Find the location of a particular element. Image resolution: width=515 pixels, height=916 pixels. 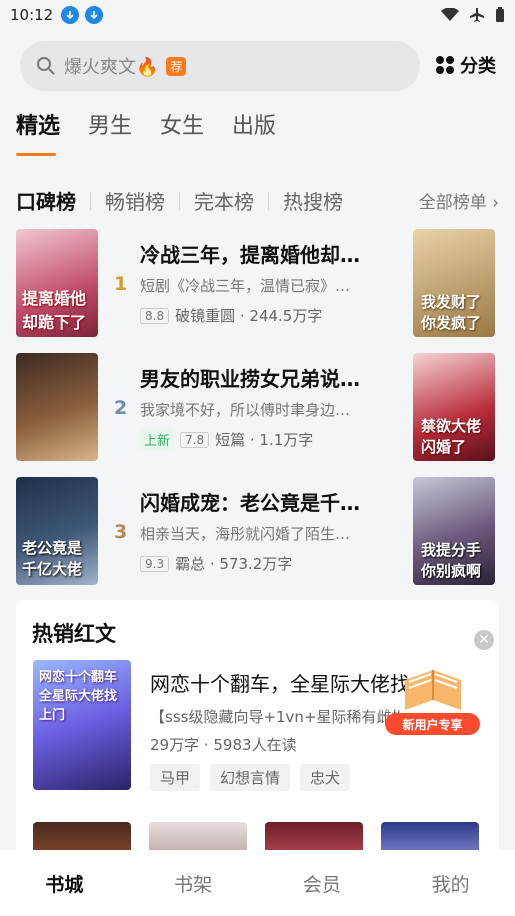

book-cover: 提离婚他却跪下了 is located at coordinates (57, 283).